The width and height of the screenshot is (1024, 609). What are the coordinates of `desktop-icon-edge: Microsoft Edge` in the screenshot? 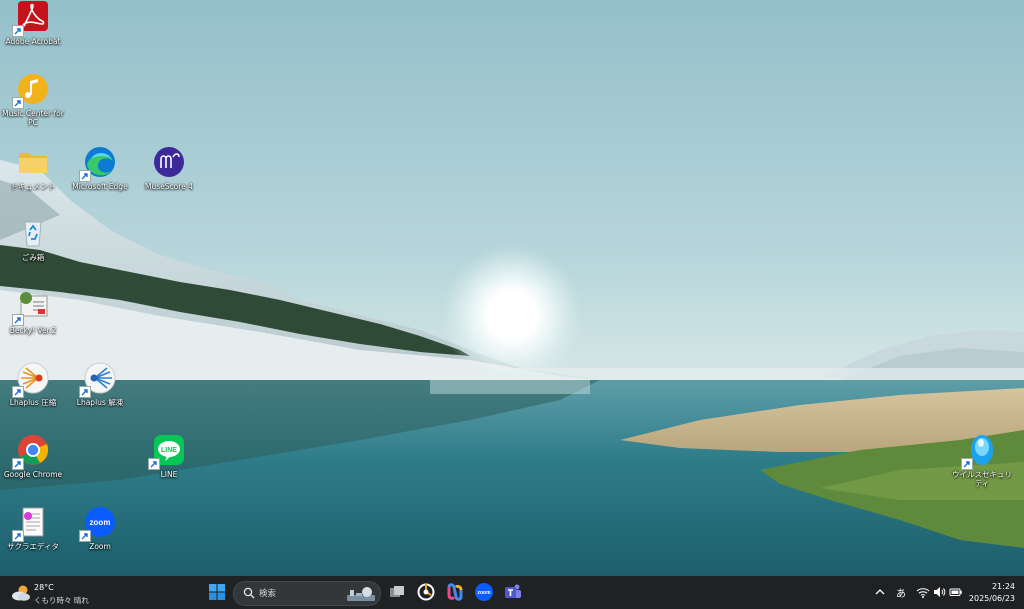 It's located at (100, 168).